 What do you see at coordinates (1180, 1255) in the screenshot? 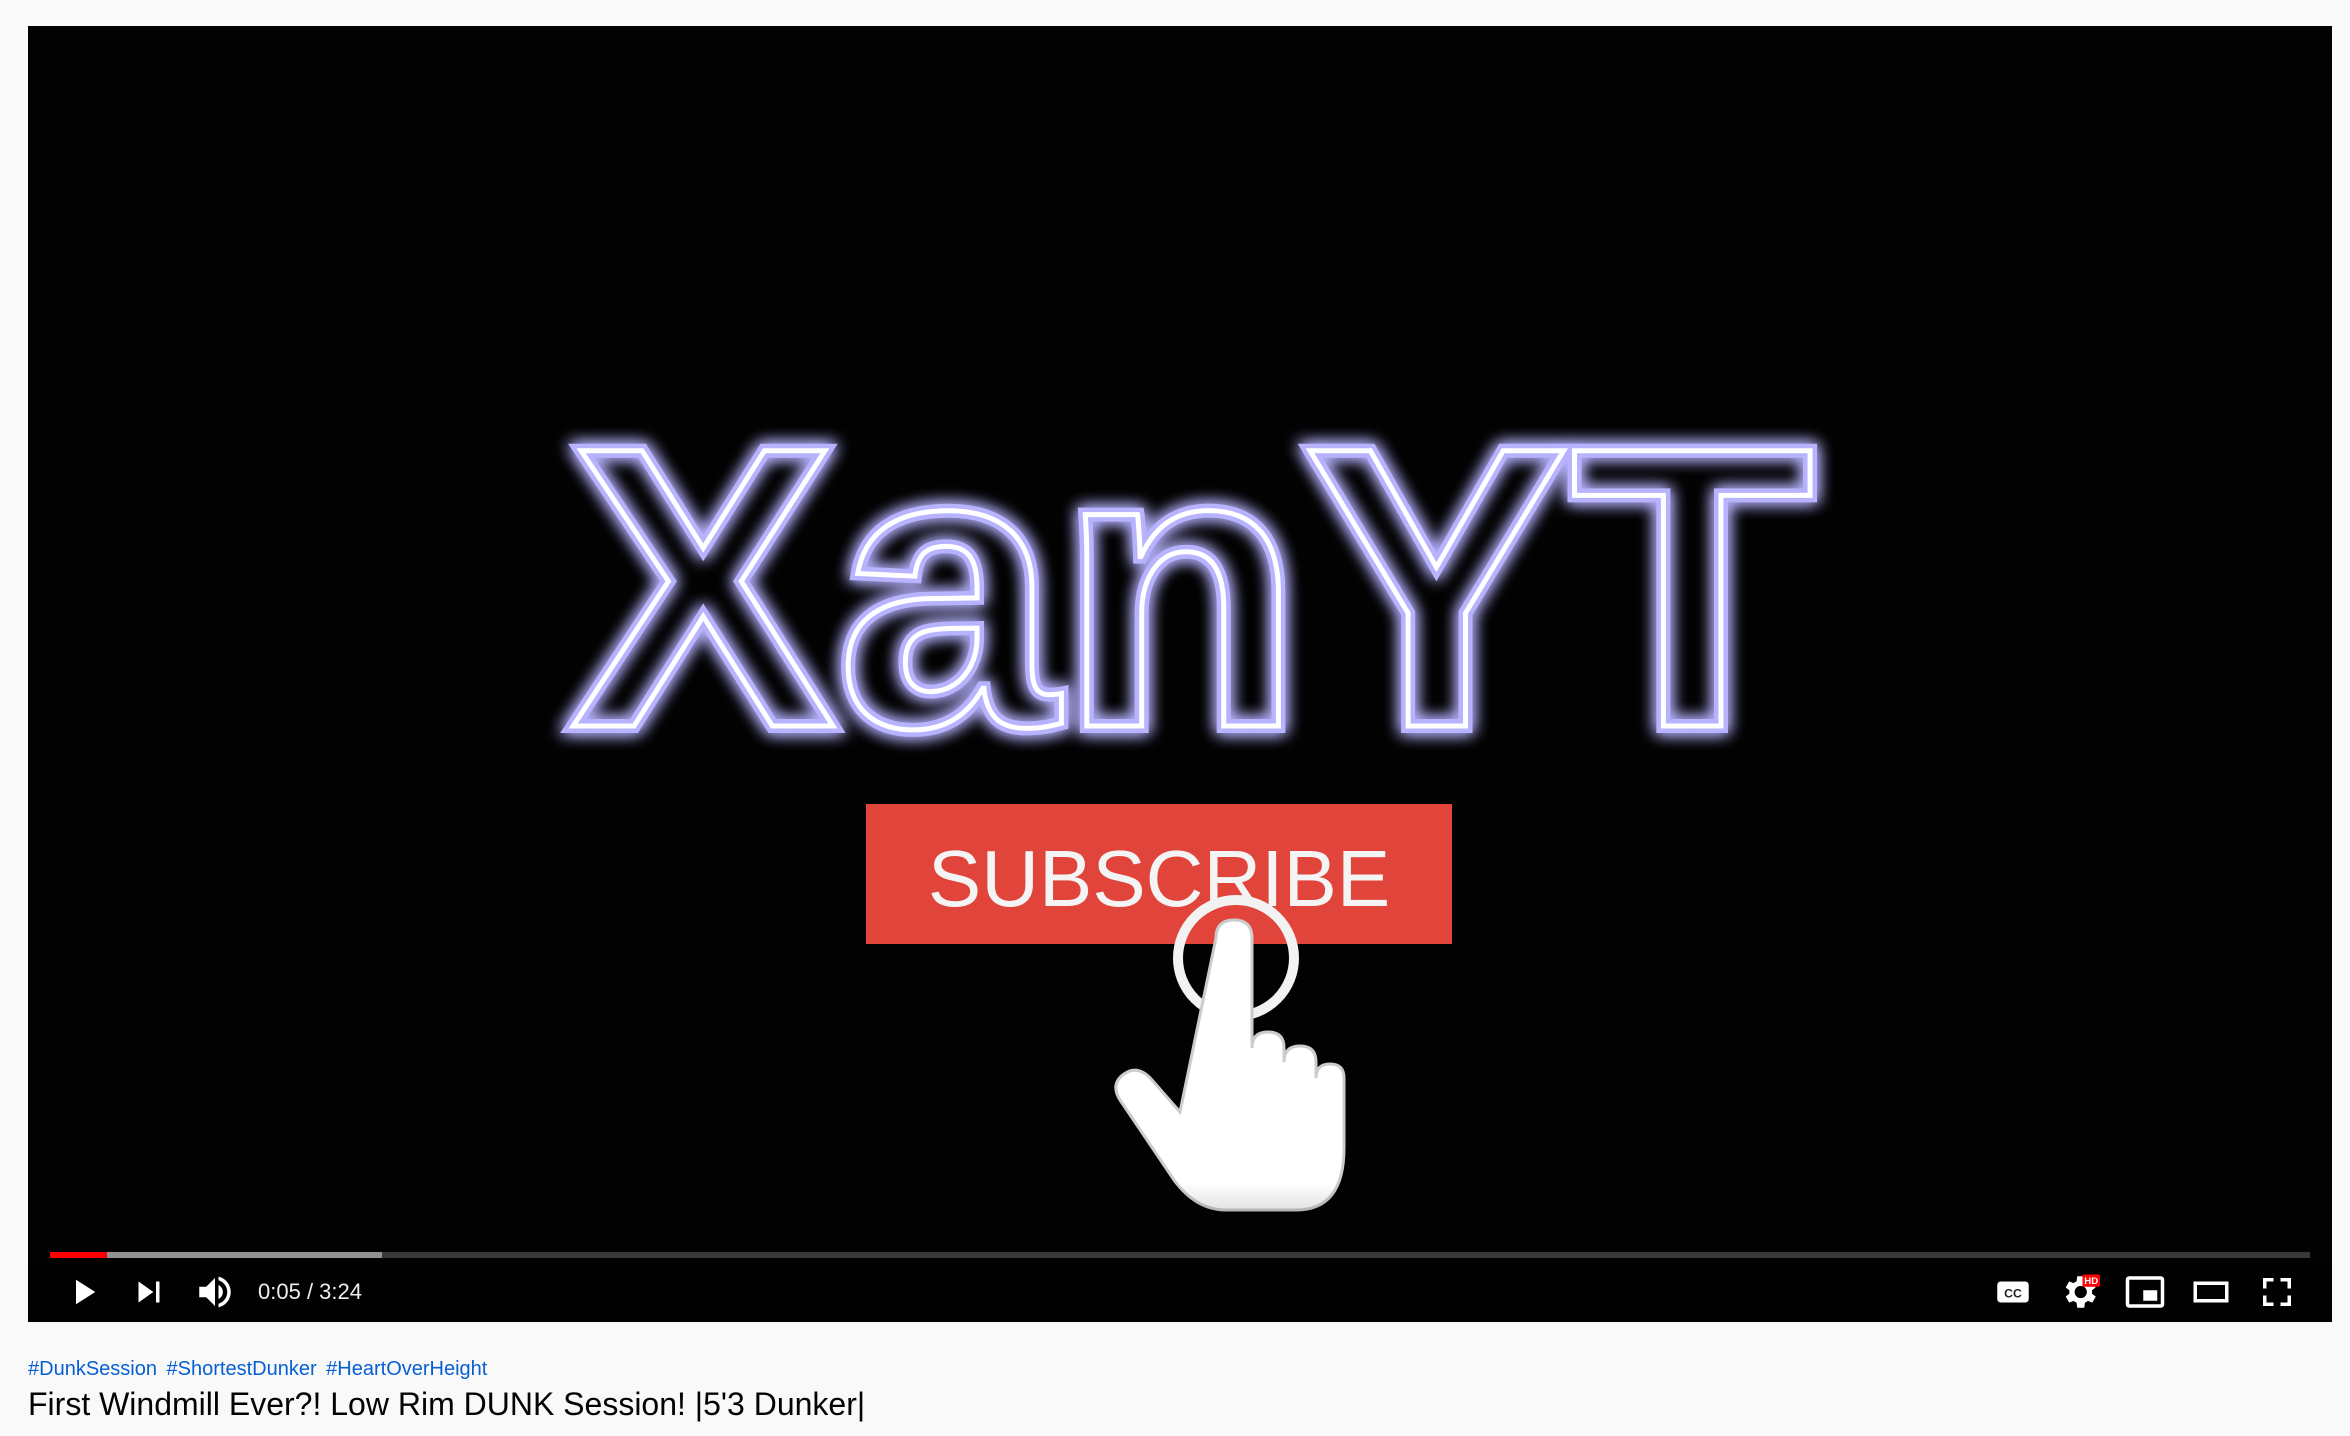
I see `progress-bar` at bounding box center [1180, 1255].